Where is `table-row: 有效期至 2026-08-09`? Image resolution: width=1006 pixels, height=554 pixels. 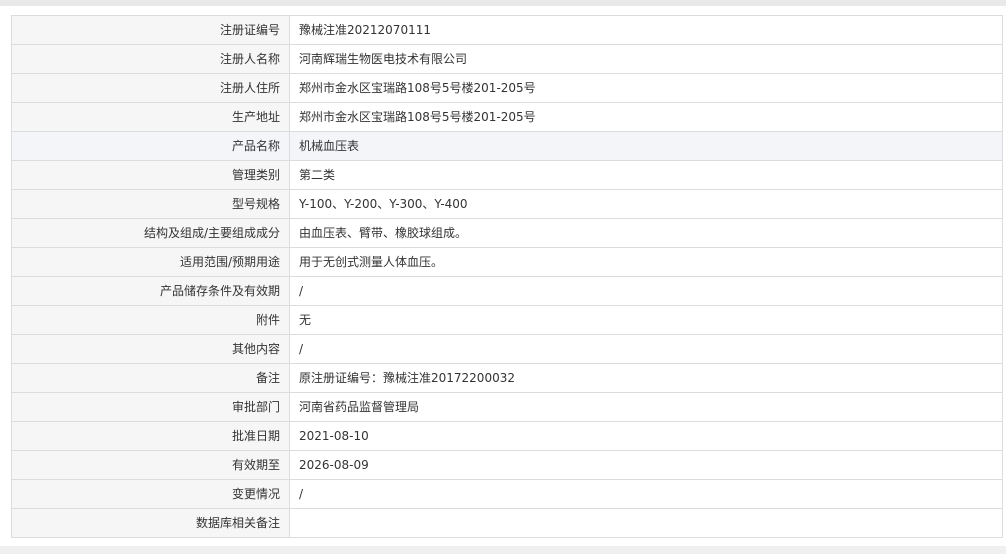 table-row: 有效期至 2026-08-09 is located at coordinates (507, 465).